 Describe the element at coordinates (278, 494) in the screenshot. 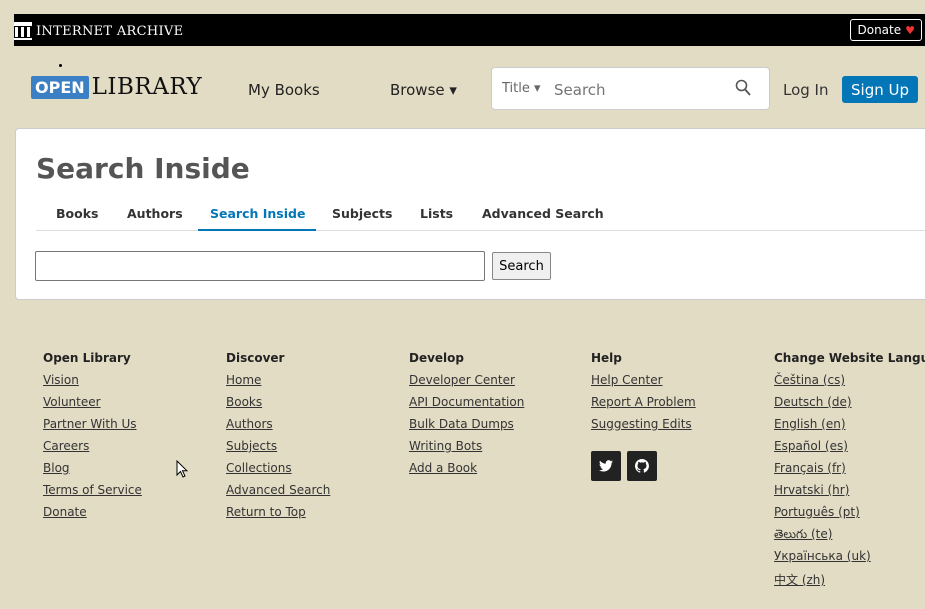

I see `footer-link: Advanced Search` at that location.